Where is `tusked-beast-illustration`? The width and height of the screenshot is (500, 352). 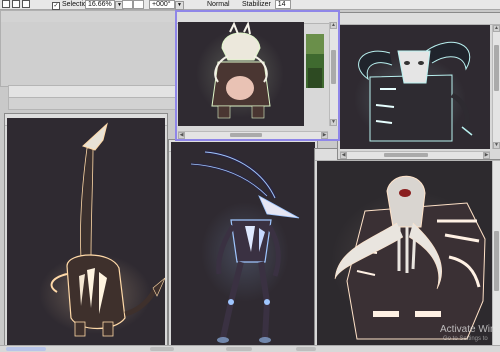
tusked-beast-illustration is located at coordinates (240, 70).